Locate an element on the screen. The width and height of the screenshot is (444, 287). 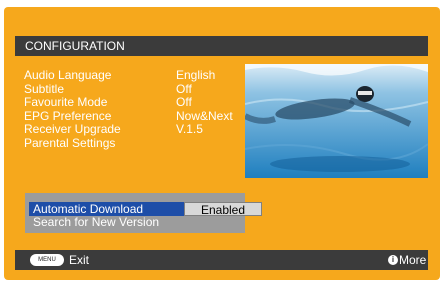
menu-item-audio-language: Audio Language is located at coordinates (72, 76).